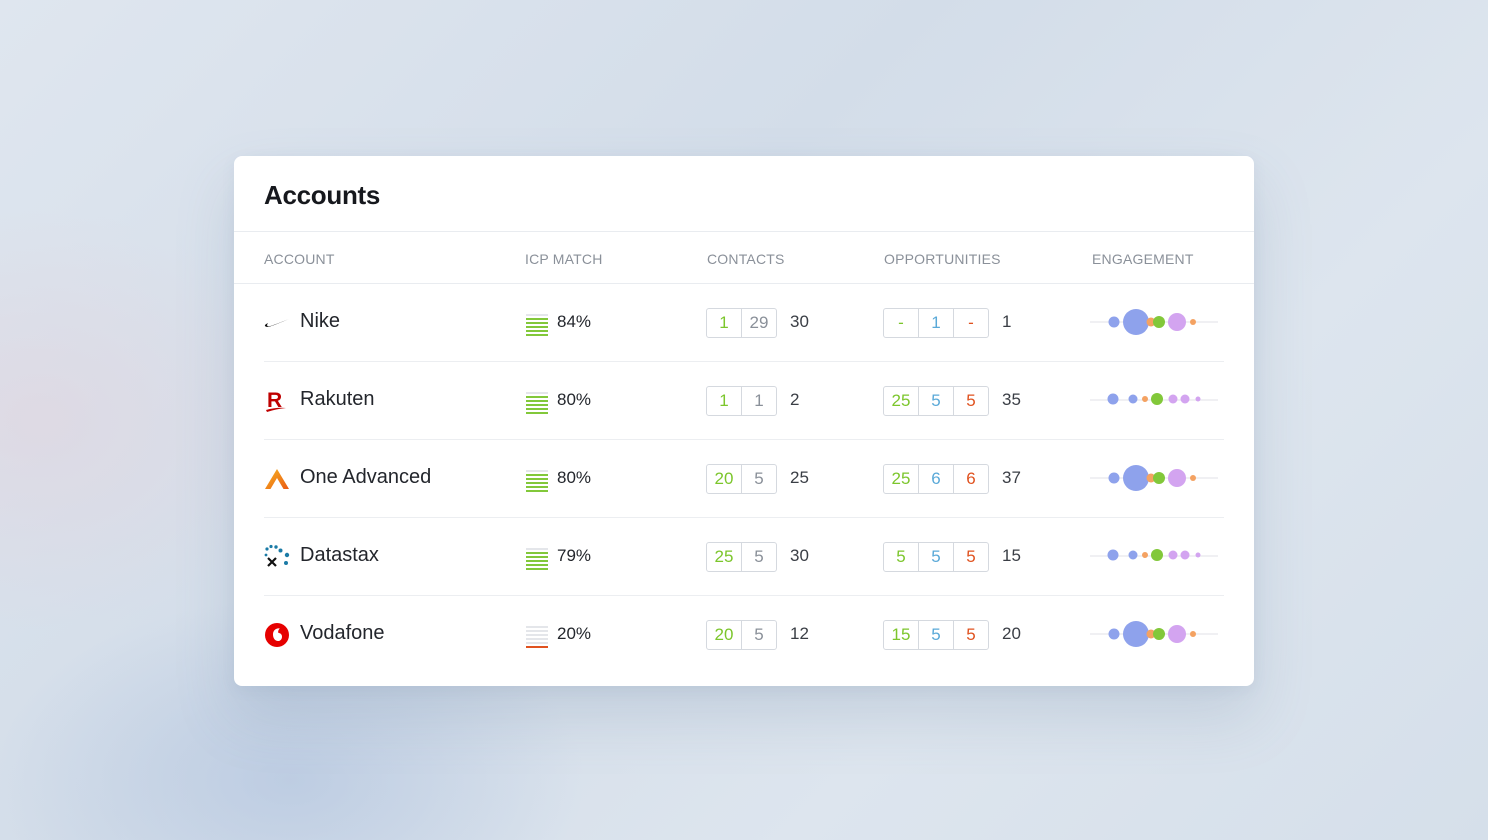 This screenshot has width=1488, height=840. What do you see at coordinates (339, 555) in the screenshot?
I see `account-name: Datastax` at bounding box center [339, 555].